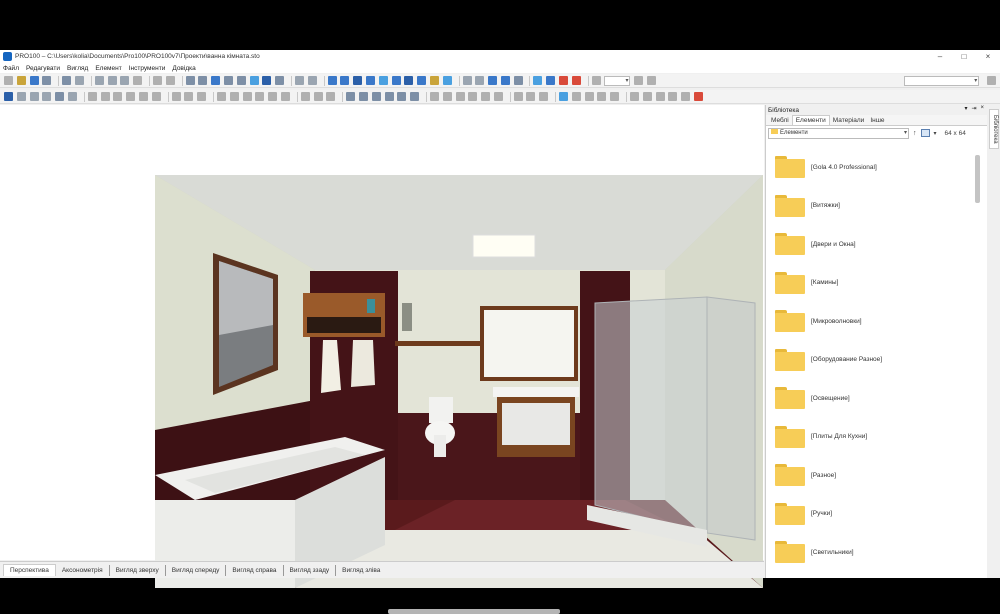 Image resolution: width=1000 pixels, height=614 pixels. I want to click on ungroup-icon, so click(203, 80).